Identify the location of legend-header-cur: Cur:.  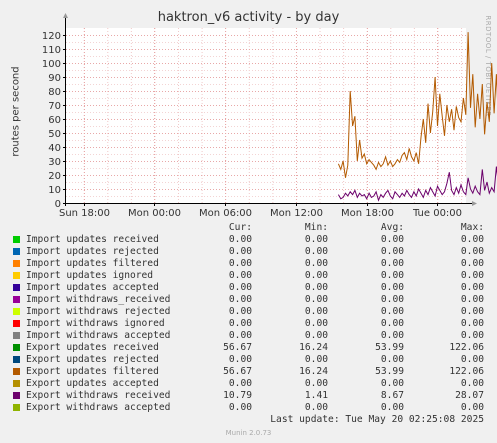
(240, 227).